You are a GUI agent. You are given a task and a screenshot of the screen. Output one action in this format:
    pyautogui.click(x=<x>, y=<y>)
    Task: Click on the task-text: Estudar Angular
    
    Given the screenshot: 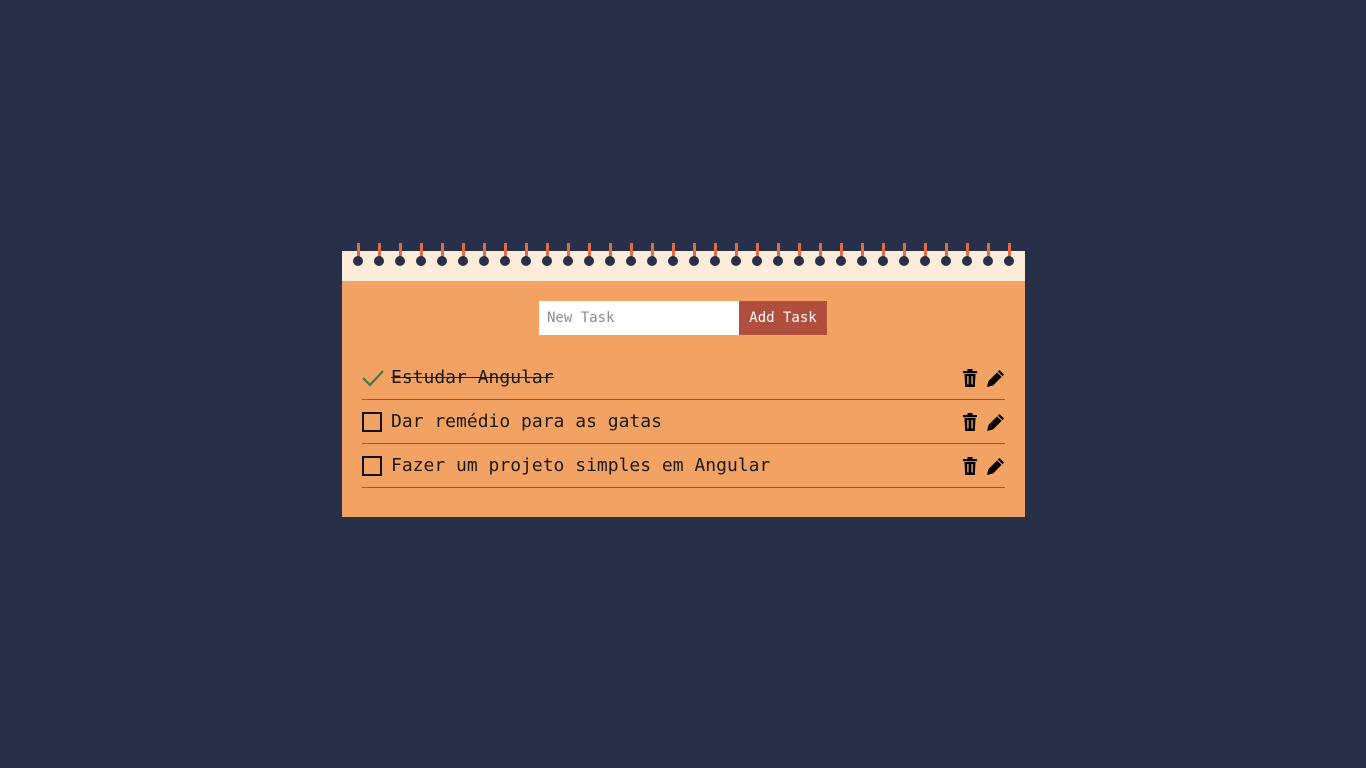 What is the action you would take?
    pyautogui.click(x=472, y=377)
    